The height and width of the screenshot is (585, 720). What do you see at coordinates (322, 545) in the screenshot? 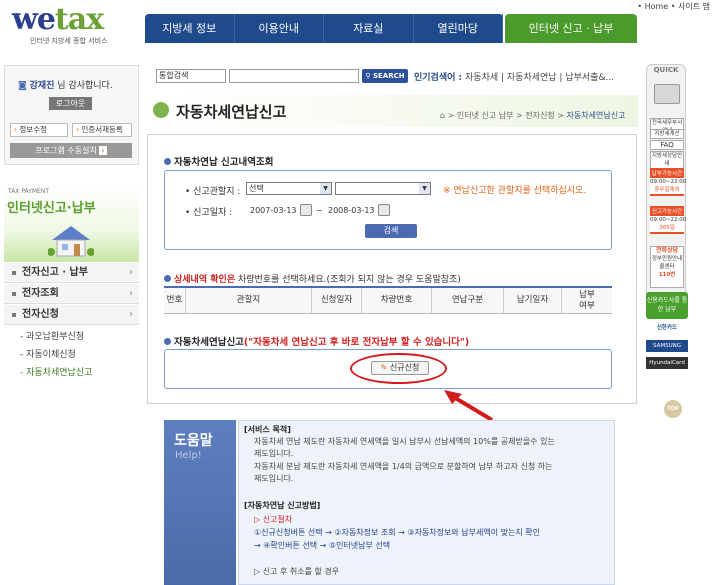
I see `help-line: → ④확인버튼 선택 → ⑤인터넷납부 선택` at bounding box center [322, 545].